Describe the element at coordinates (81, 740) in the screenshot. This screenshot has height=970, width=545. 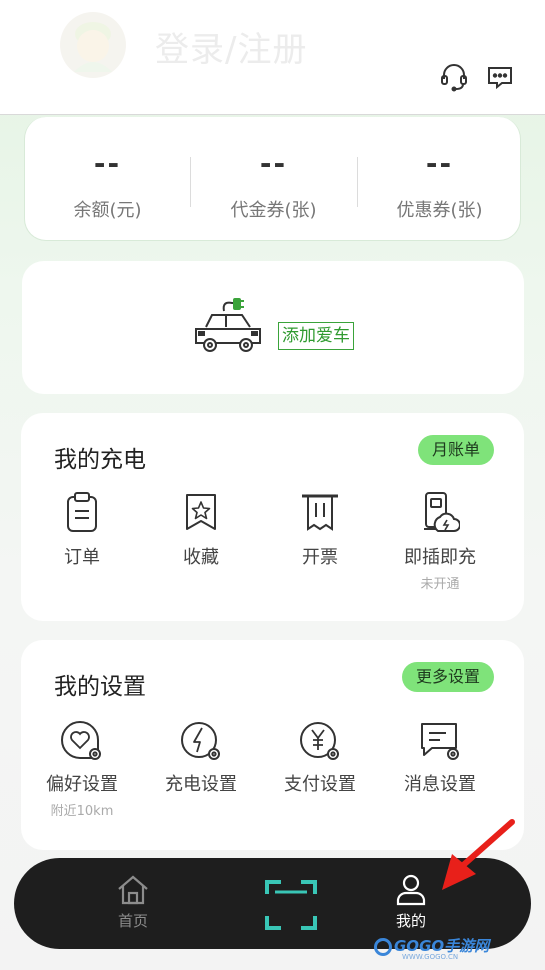
I see `heart-gear-icon` at that location.